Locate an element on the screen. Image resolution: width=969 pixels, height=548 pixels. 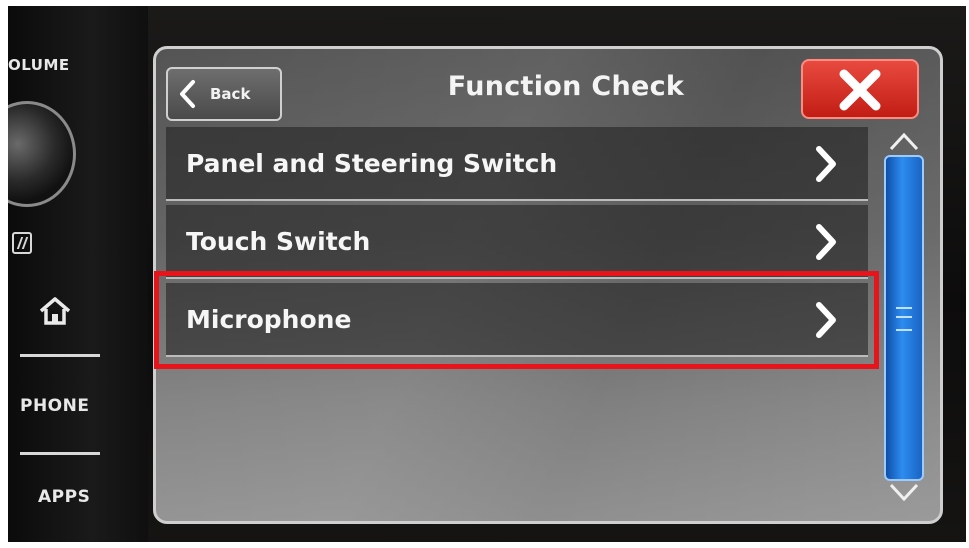
list-item-label: Panel and Steering Switch is located at coordinates (372, 163).